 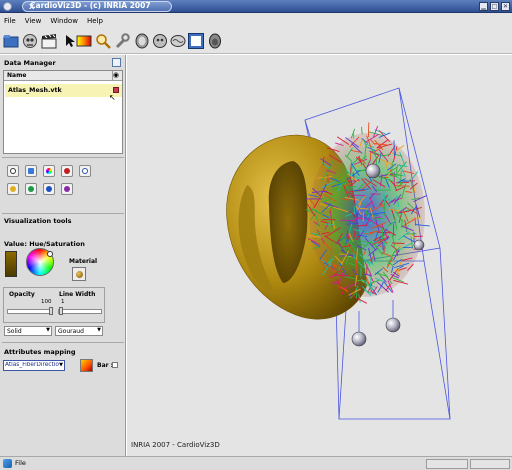 I want to click on brain-icon, so click(x=178, y=41).